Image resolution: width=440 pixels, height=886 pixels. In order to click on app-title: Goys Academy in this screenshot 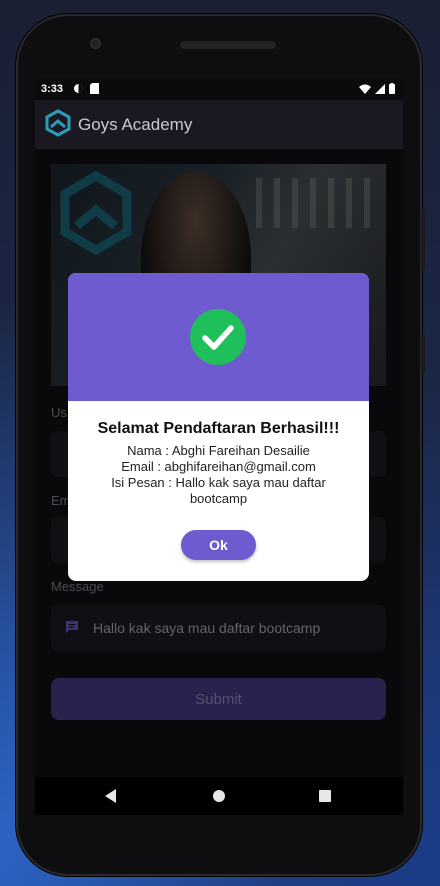, I will do `click(135, 124)`.